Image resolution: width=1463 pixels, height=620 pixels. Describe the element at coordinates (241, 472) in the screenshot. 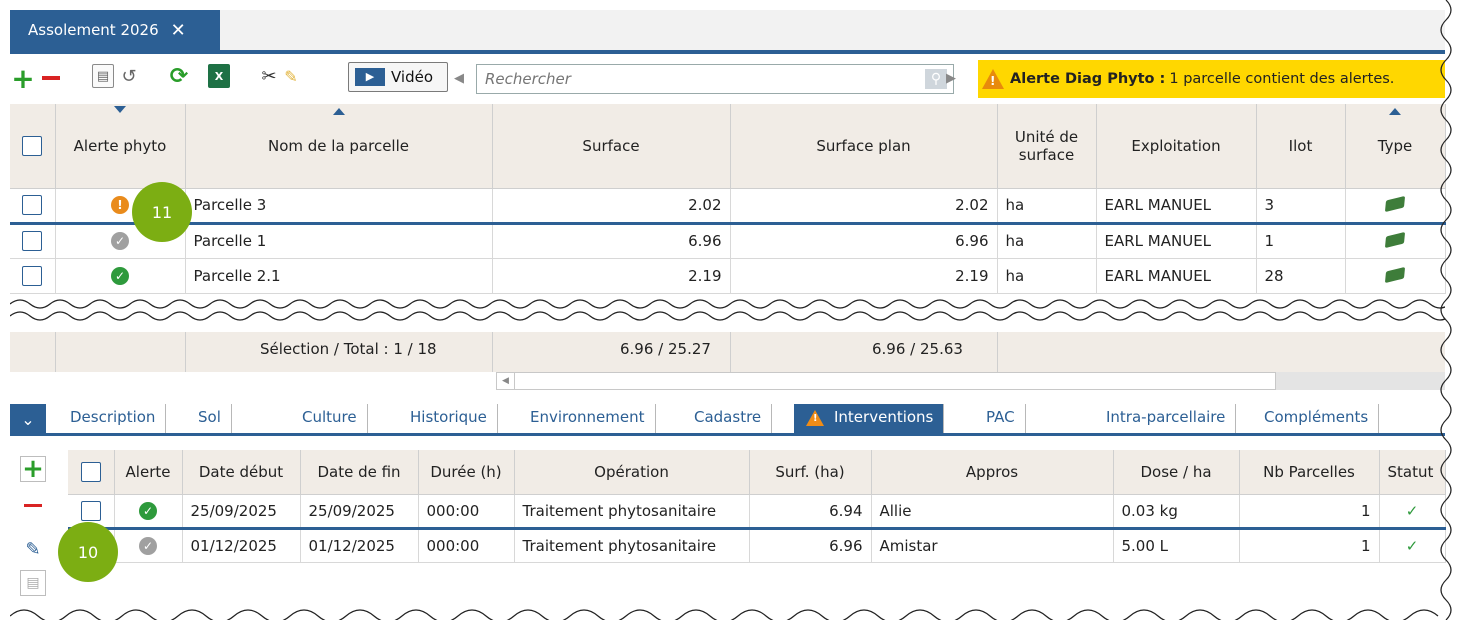

I see `col-date-debut: Date début` at that location.